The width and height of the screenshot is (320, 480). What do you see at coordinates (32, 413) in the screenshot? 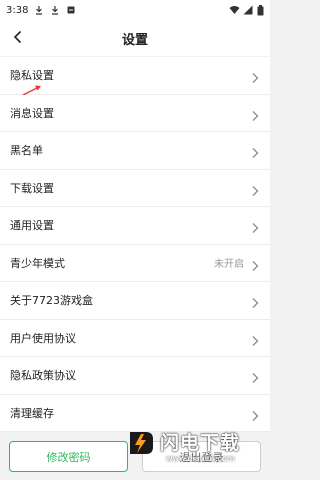
I see `setting-label: 清理缓存` at bounding box center [32, 413].